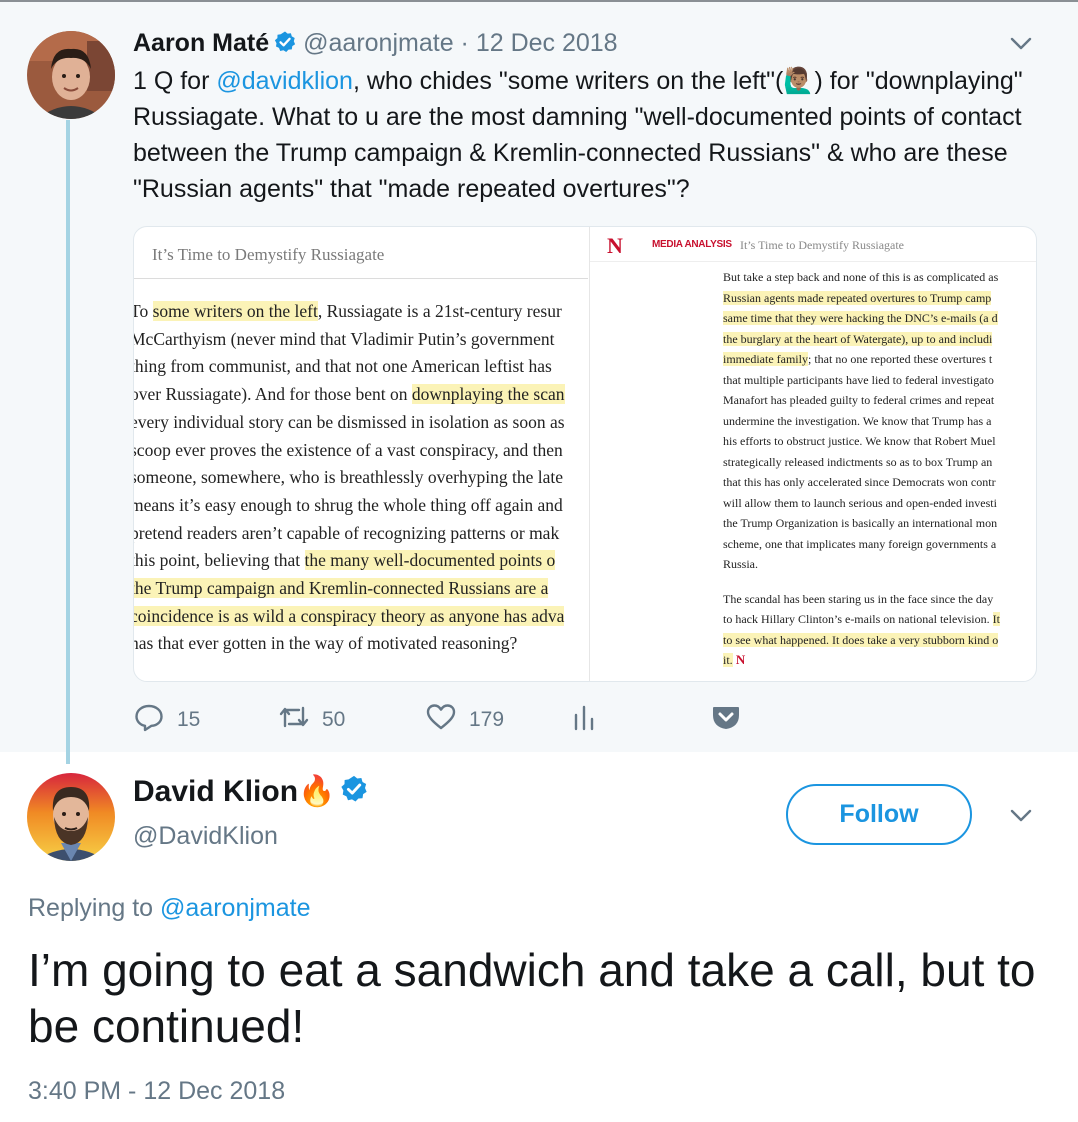  Describe the element at coordinates (739, 659) in the screenshot. I see `end-mark-logo: N` at that location.